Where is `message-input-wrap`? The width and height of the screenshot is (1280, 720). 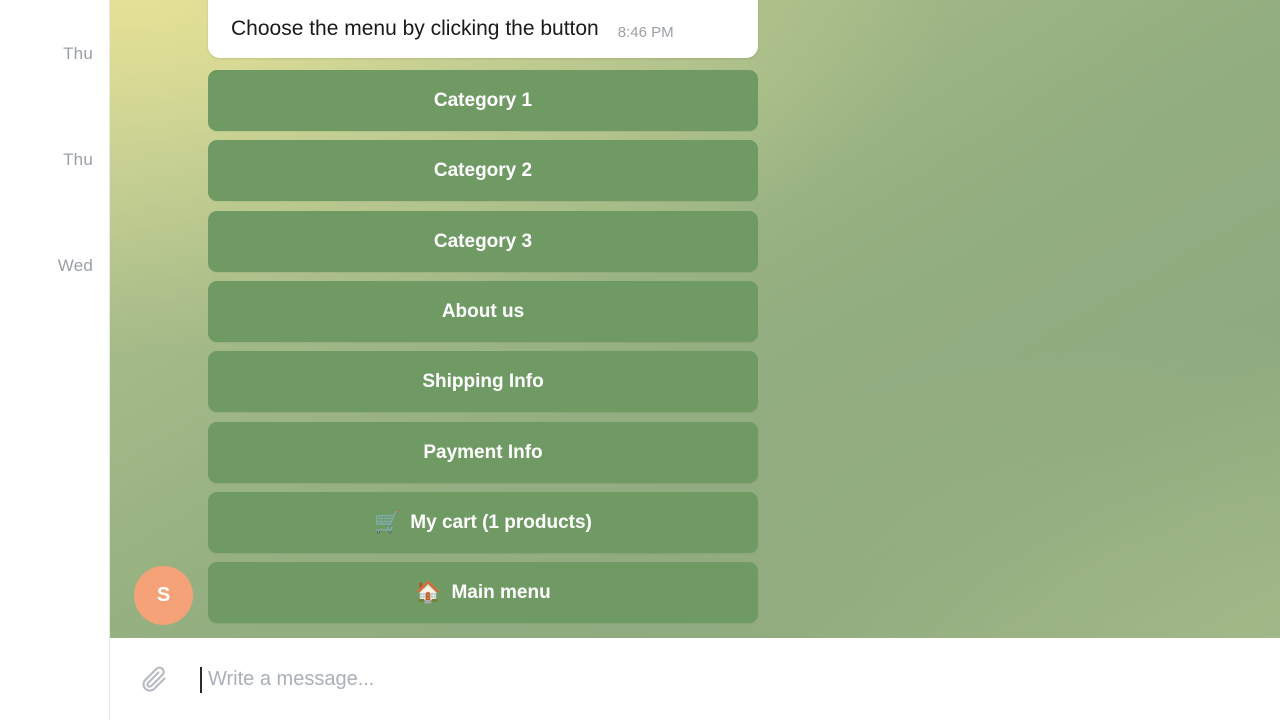
message-input-wrap is located at coordinates (740, 679).